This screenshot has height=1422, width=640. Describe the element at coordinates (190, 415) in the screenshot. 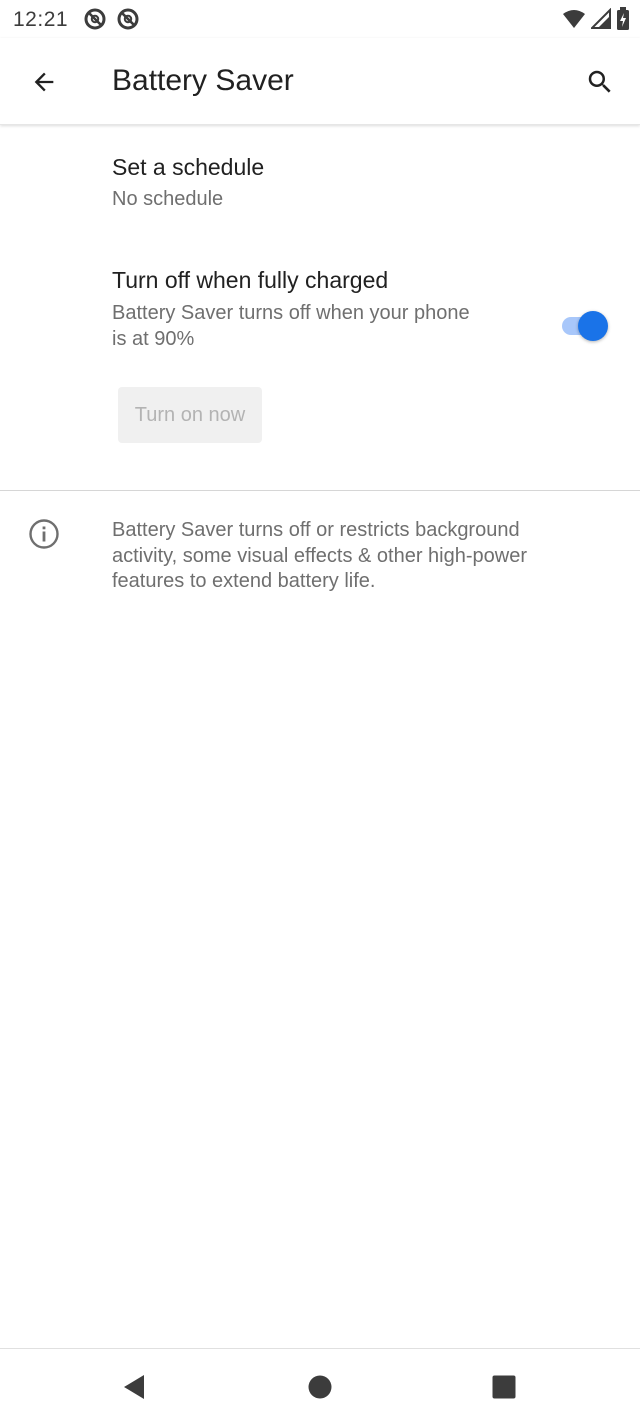

I see `turn-on-now-button: Turn on now` at that location.